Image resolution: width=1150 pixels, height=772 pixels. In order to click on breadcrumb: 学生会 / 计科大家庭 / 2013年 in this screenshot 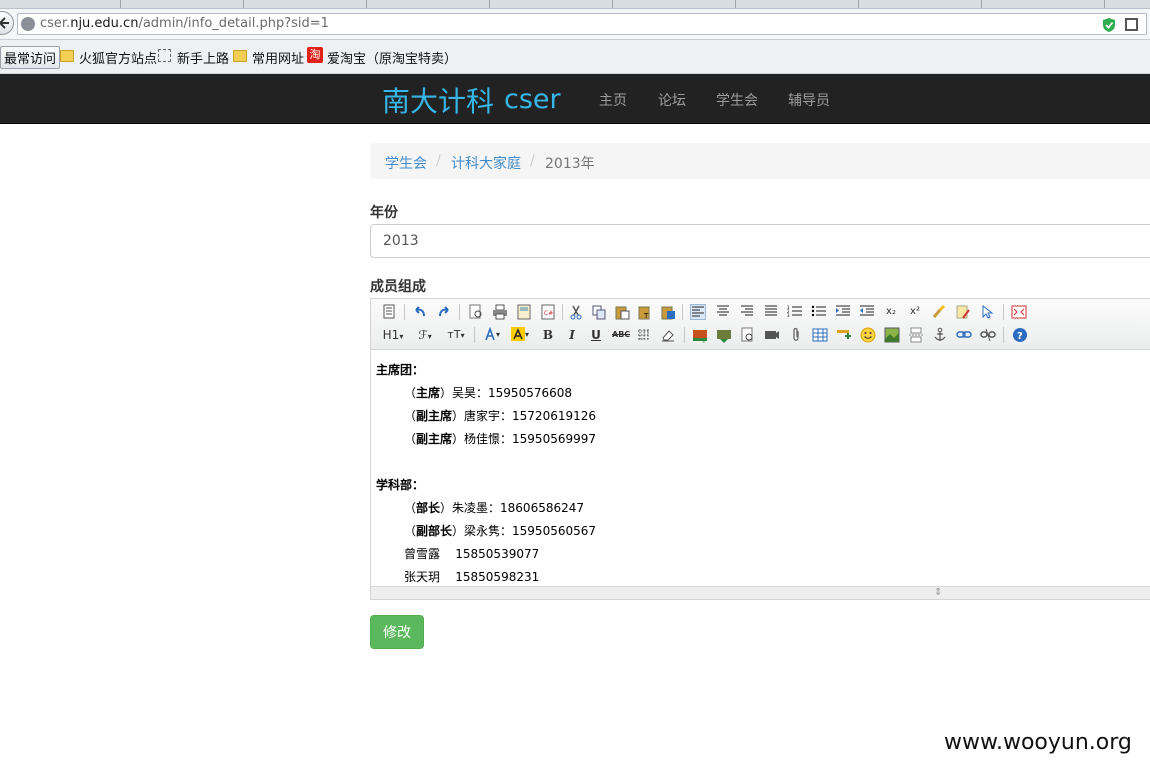, I will do `click(760, 161)`.